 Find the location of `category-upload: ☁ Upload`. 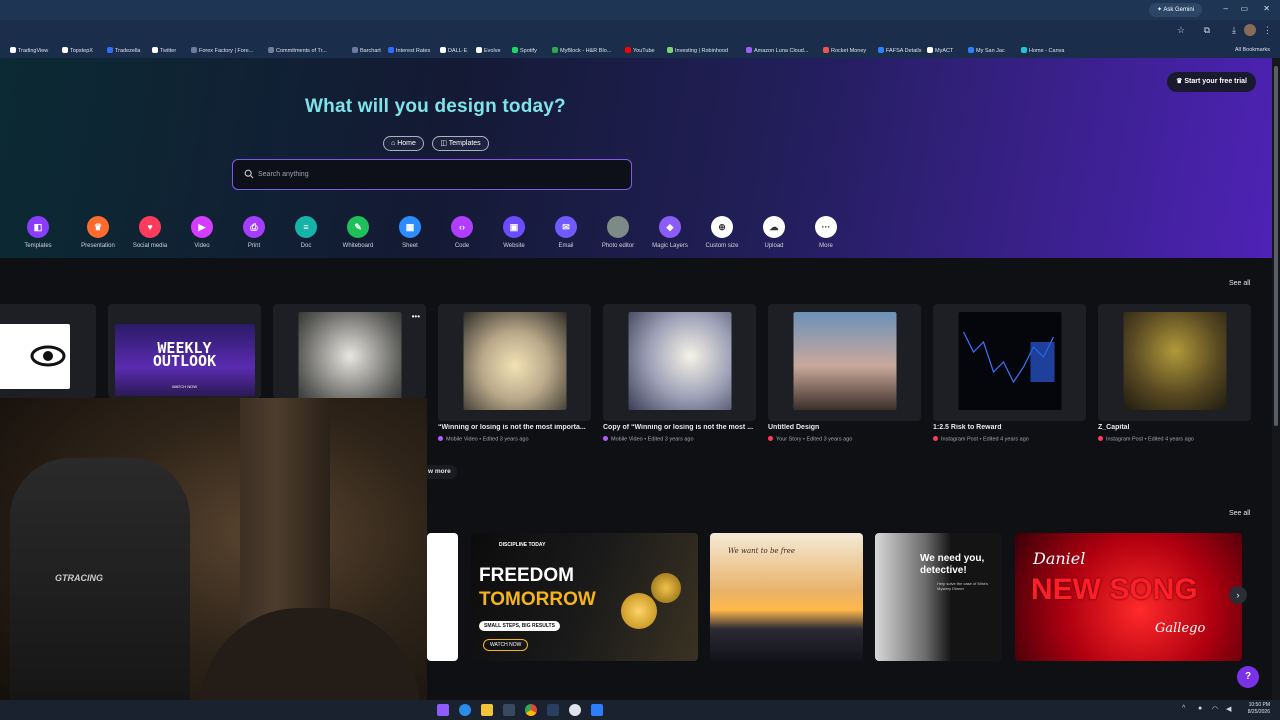

category-upload: ☁ Upload is located at coordinates (774, 232).